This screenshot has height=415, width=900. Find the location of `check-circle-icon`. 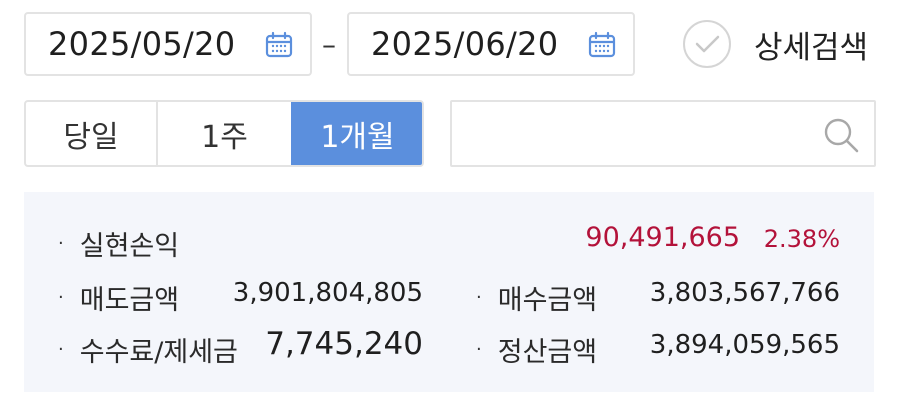

check-circle-icon is located at coordinates (707, 44).